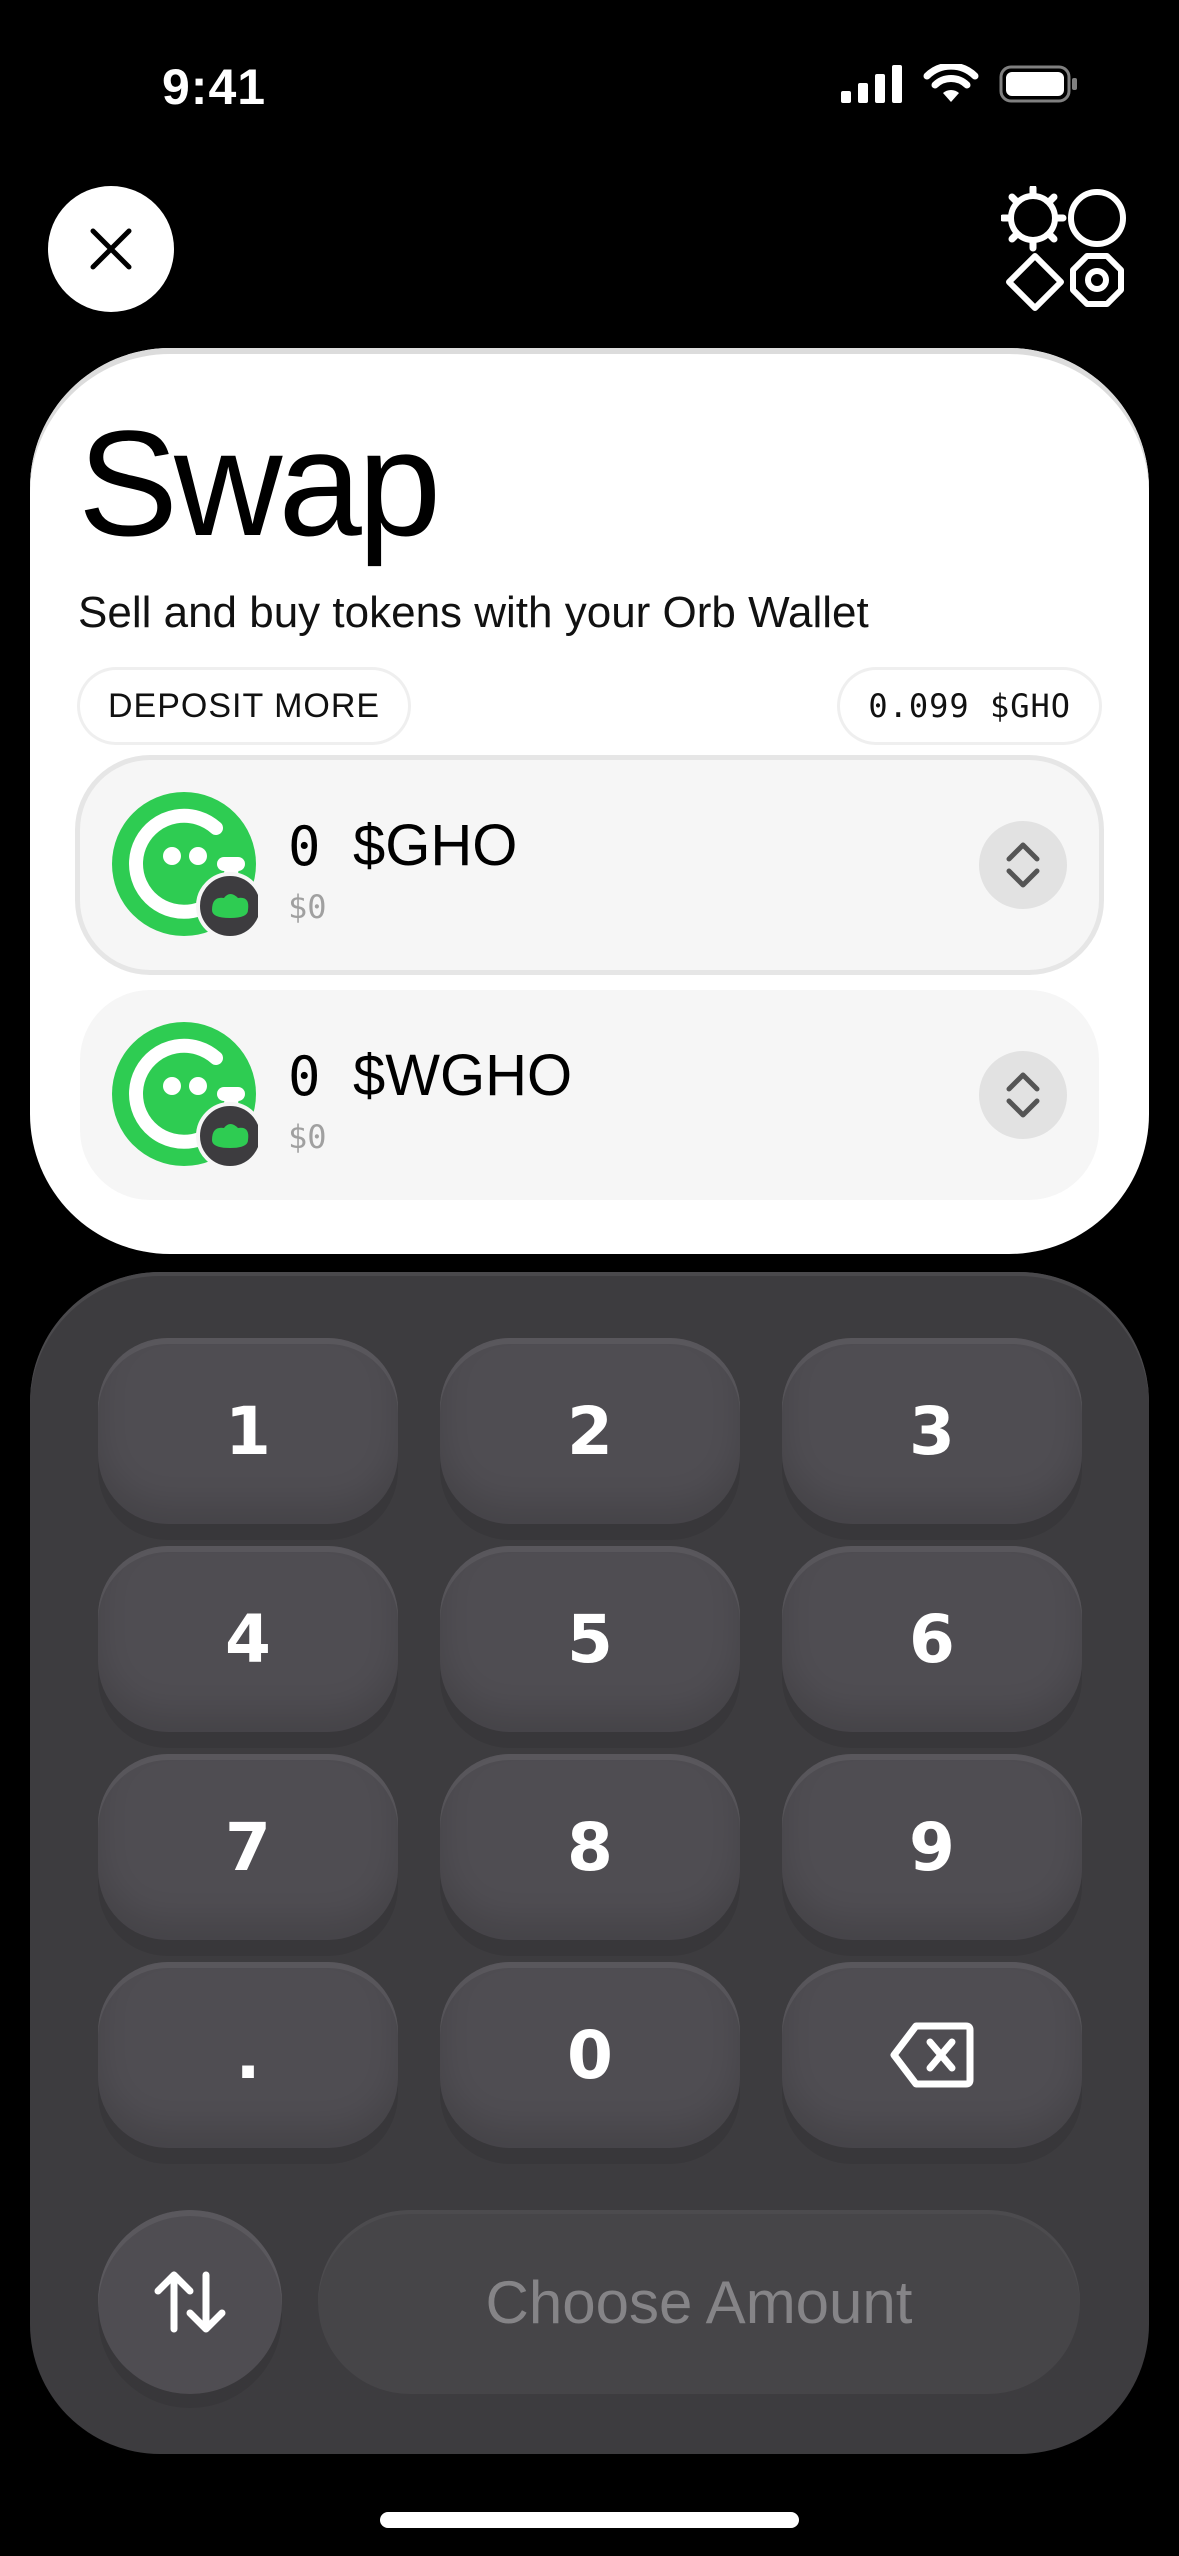 The image size is (1179, 2556). Describe the element at coordinates (244, 706) in the screenshot. I see `deposit-more-button: DEPOSIT MORE` at that location.